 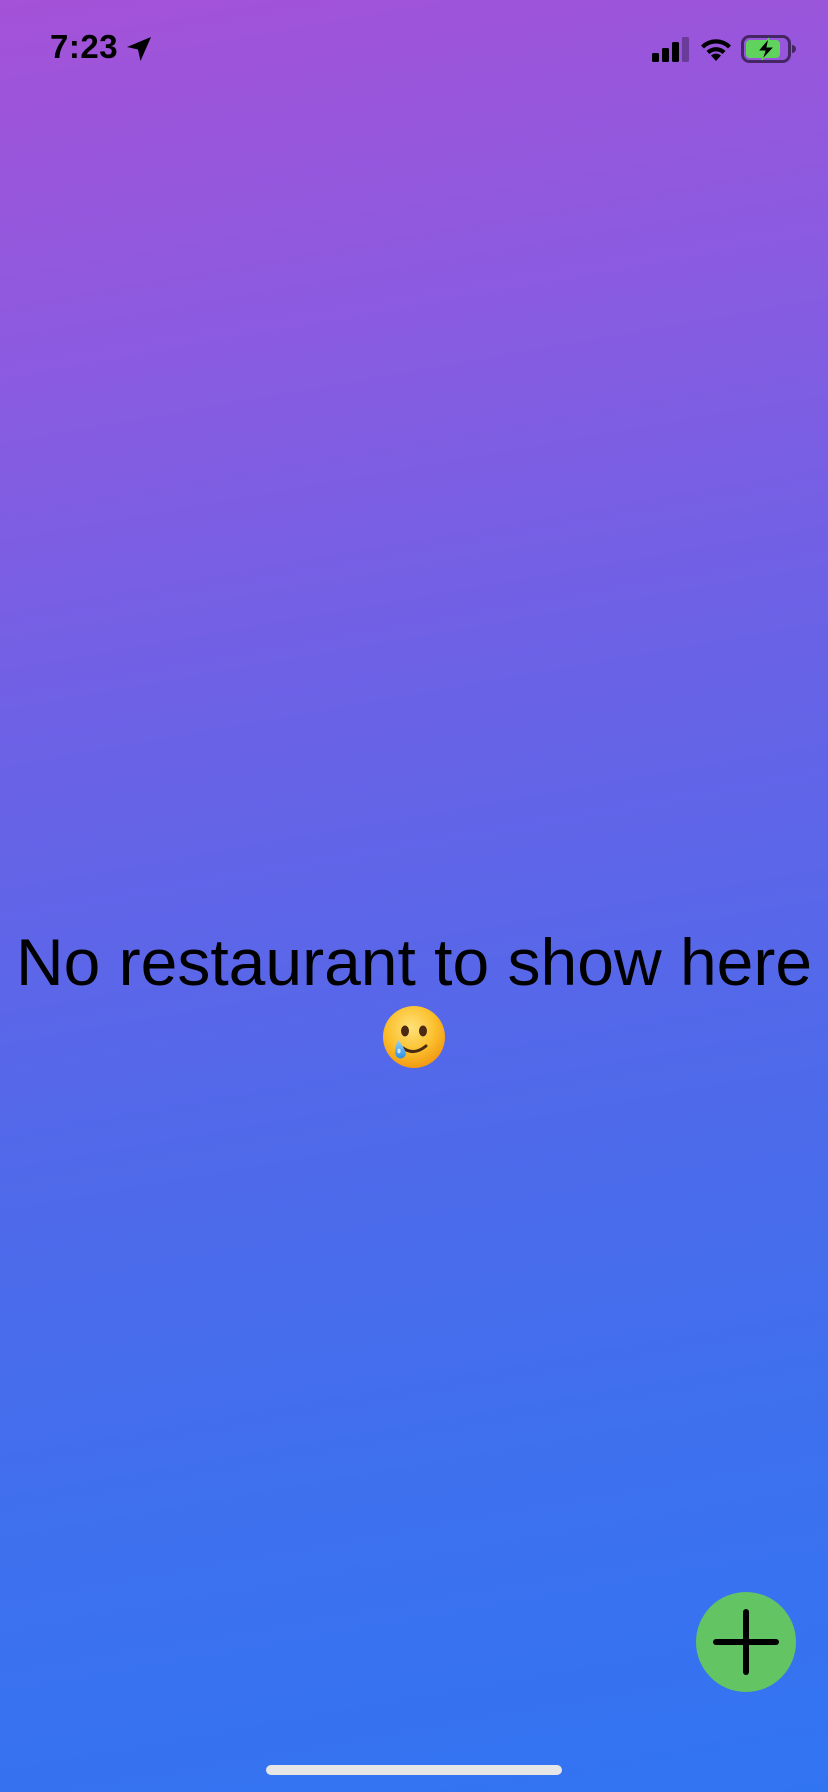 I want to click on empty-state-message: No restaurant to show here, so click(x=414, y=962).